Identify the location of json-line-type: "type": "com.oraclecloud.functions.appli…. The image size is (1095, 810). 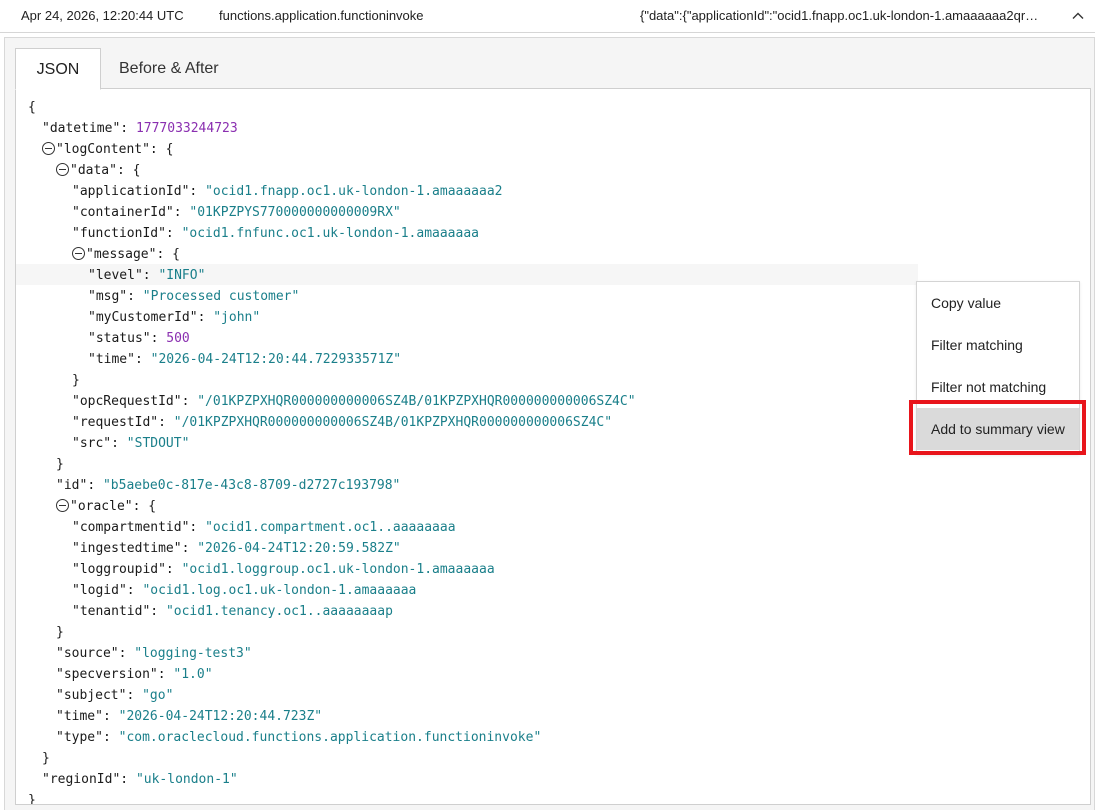
(298, 737).